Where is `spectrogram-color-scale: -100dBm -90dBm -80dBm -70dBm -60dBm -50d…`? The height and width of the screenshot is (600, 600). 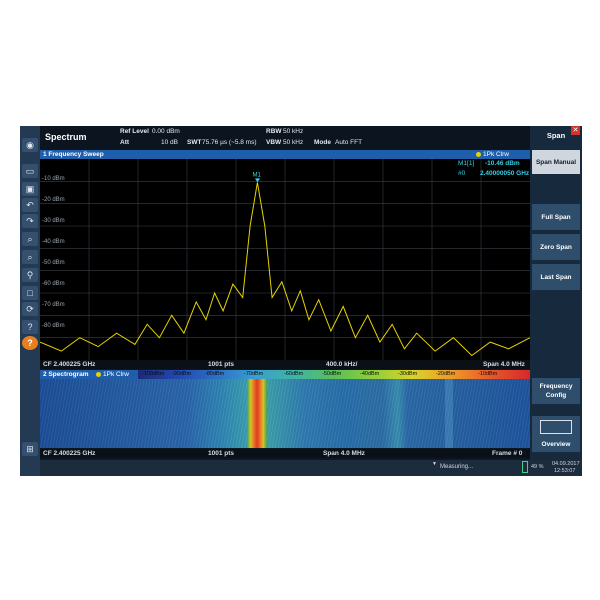
spectrogram-color-scale: -100dBm -90dBm -80dBm -70dBm -60dBm -50d… is located at coordinates (334, 374).